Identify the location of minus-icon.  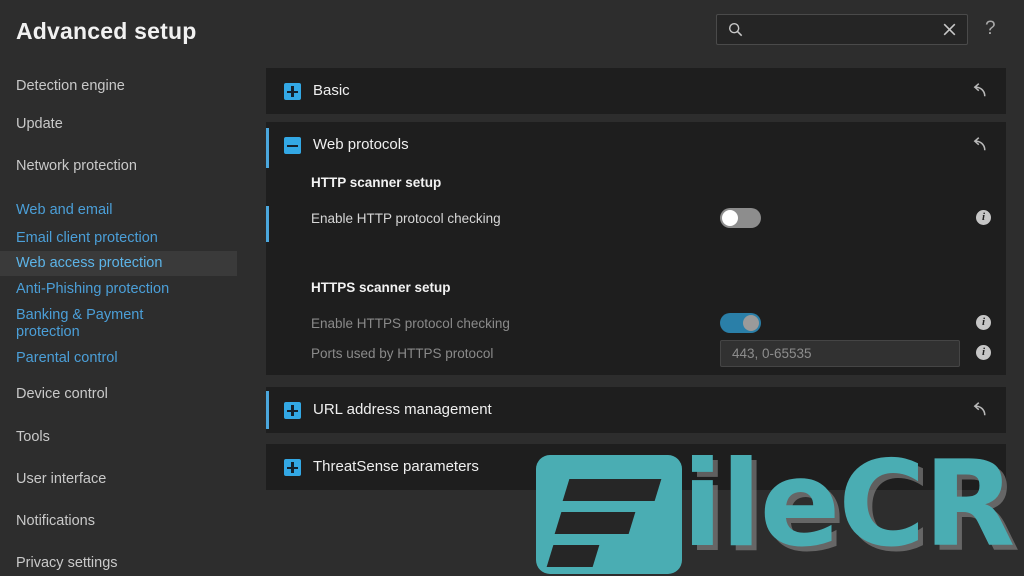
(292, 145).